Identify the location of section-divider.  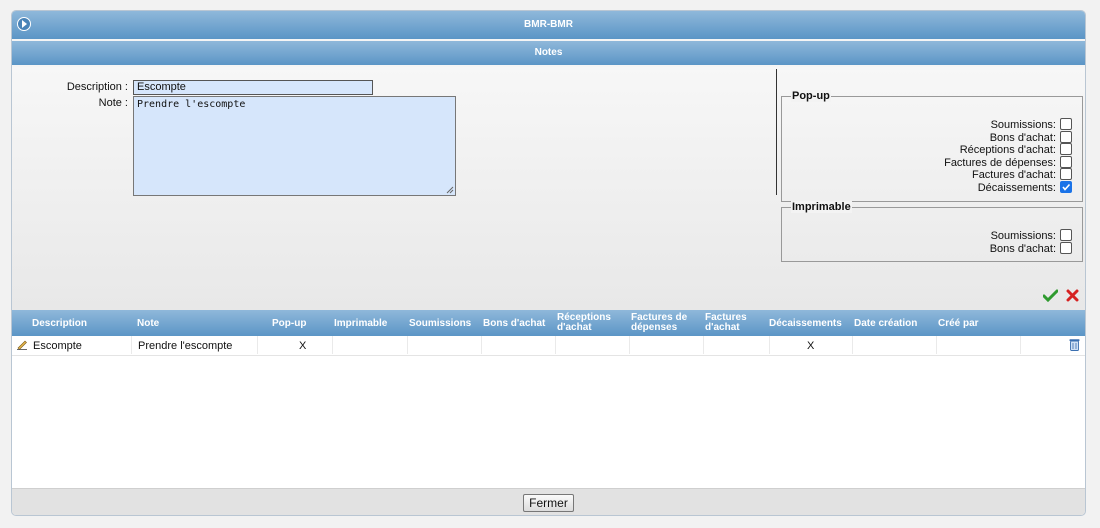
(776, 132).